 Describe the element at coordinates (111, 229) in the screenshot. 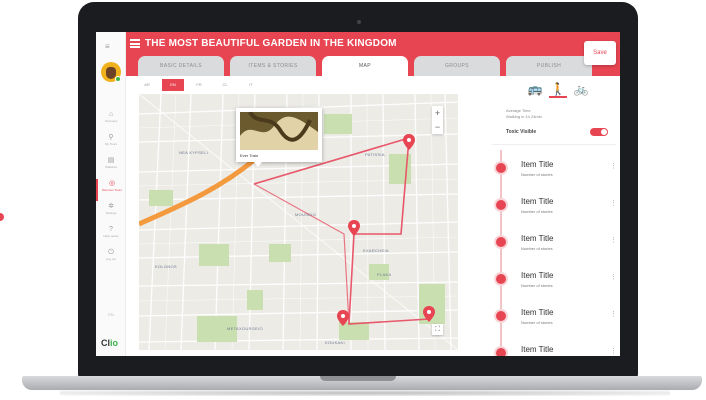

I see `help-icon: ?` at that location.